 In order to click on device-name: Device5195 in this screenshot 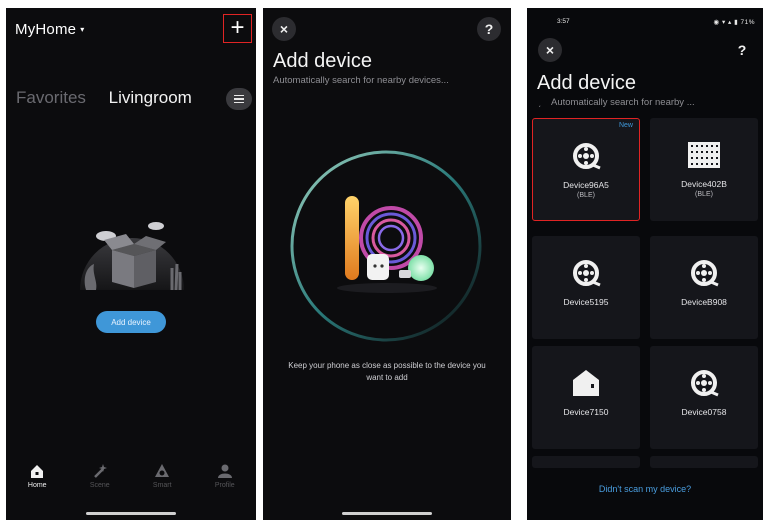, I will do `click(586, 302)`.